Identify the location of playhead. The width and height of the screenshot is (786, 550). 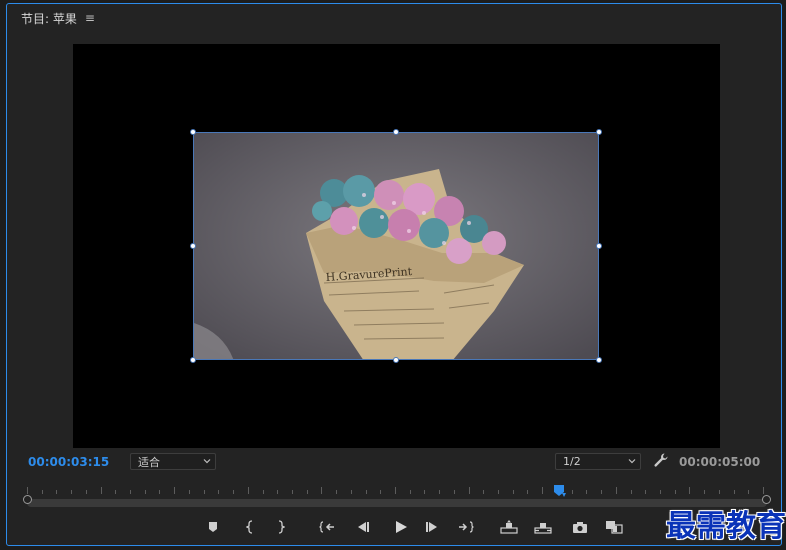
(560, 491).